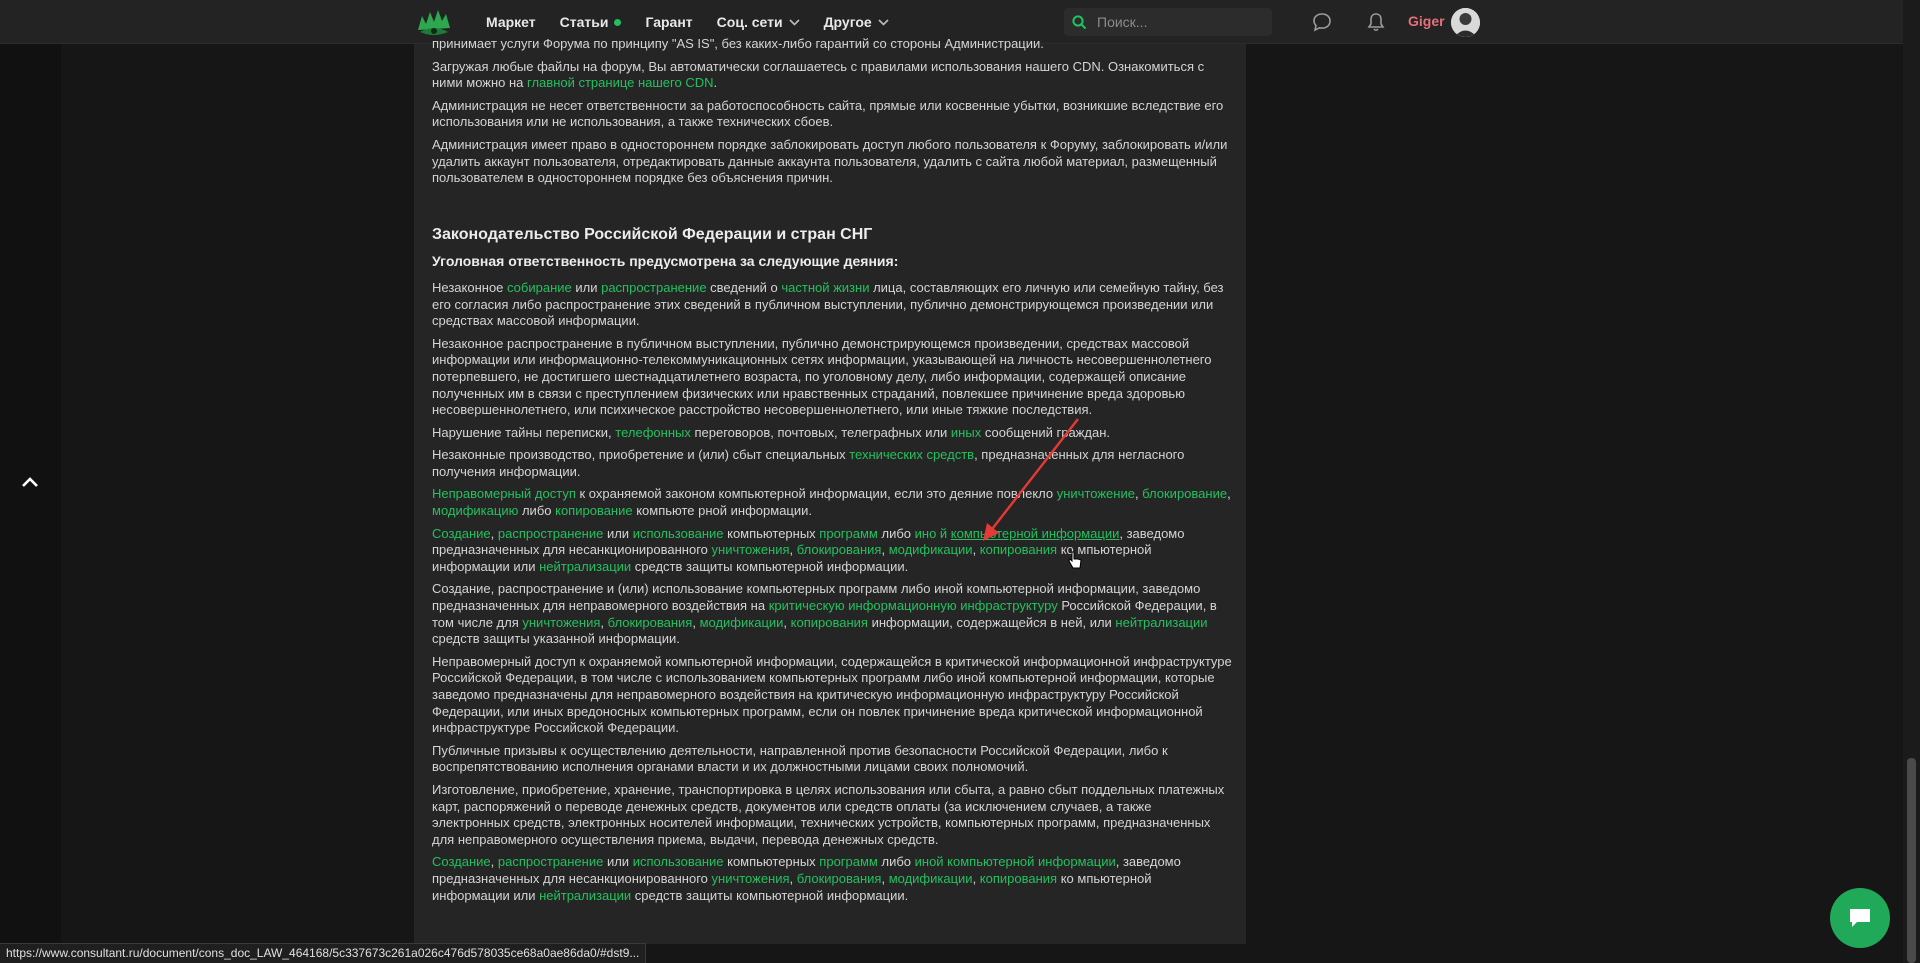 The image size is (1920, 963). Describe the element at coordinates (620, 82) in the screenshot. I see `cdn-link: главной странице нашего CDN` at that location.